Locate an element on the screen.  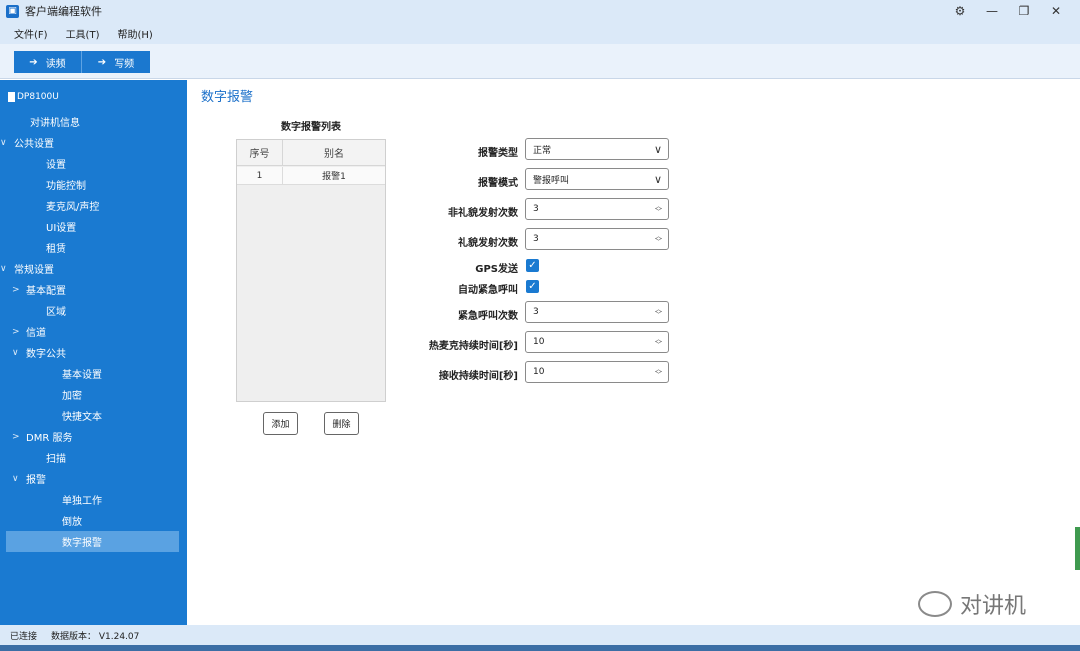
read-button: ➔ 读频 is located at coordinates (48, 62).